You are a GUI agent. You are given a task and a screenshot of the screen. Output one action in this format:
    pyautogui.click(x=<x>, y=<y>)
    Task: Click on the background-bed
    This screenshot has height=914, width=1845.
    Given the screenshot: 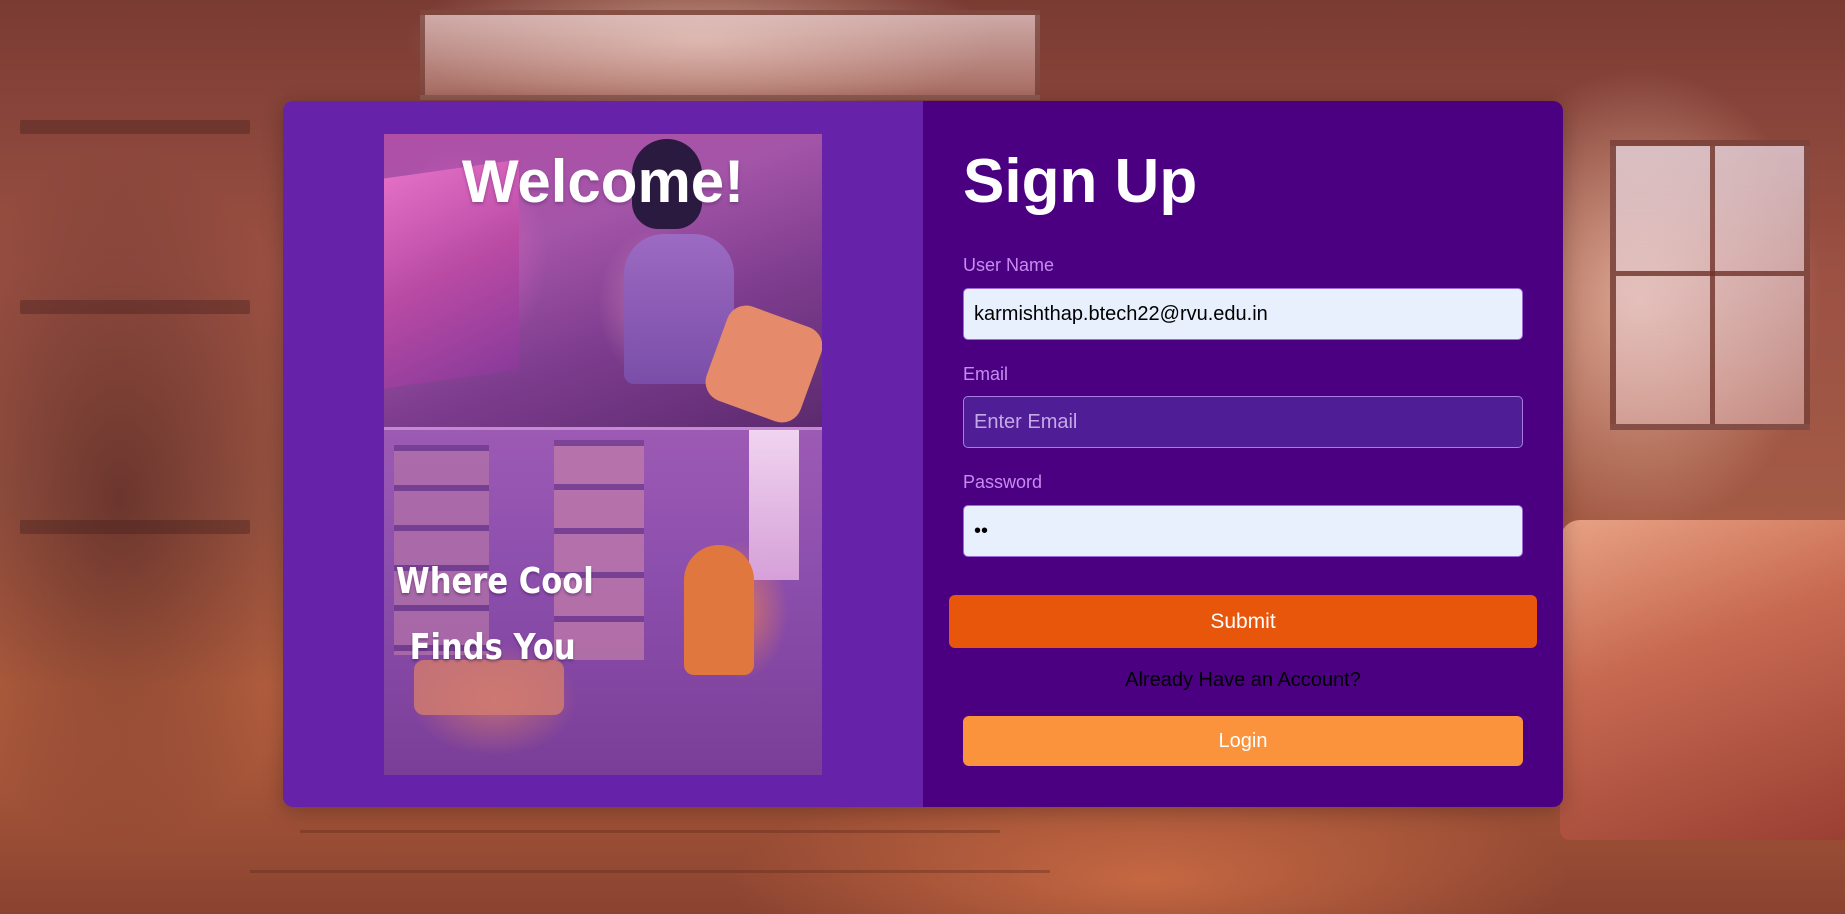 What is the action you would take?
    pyautogui.click(x=1702, y=680)
    